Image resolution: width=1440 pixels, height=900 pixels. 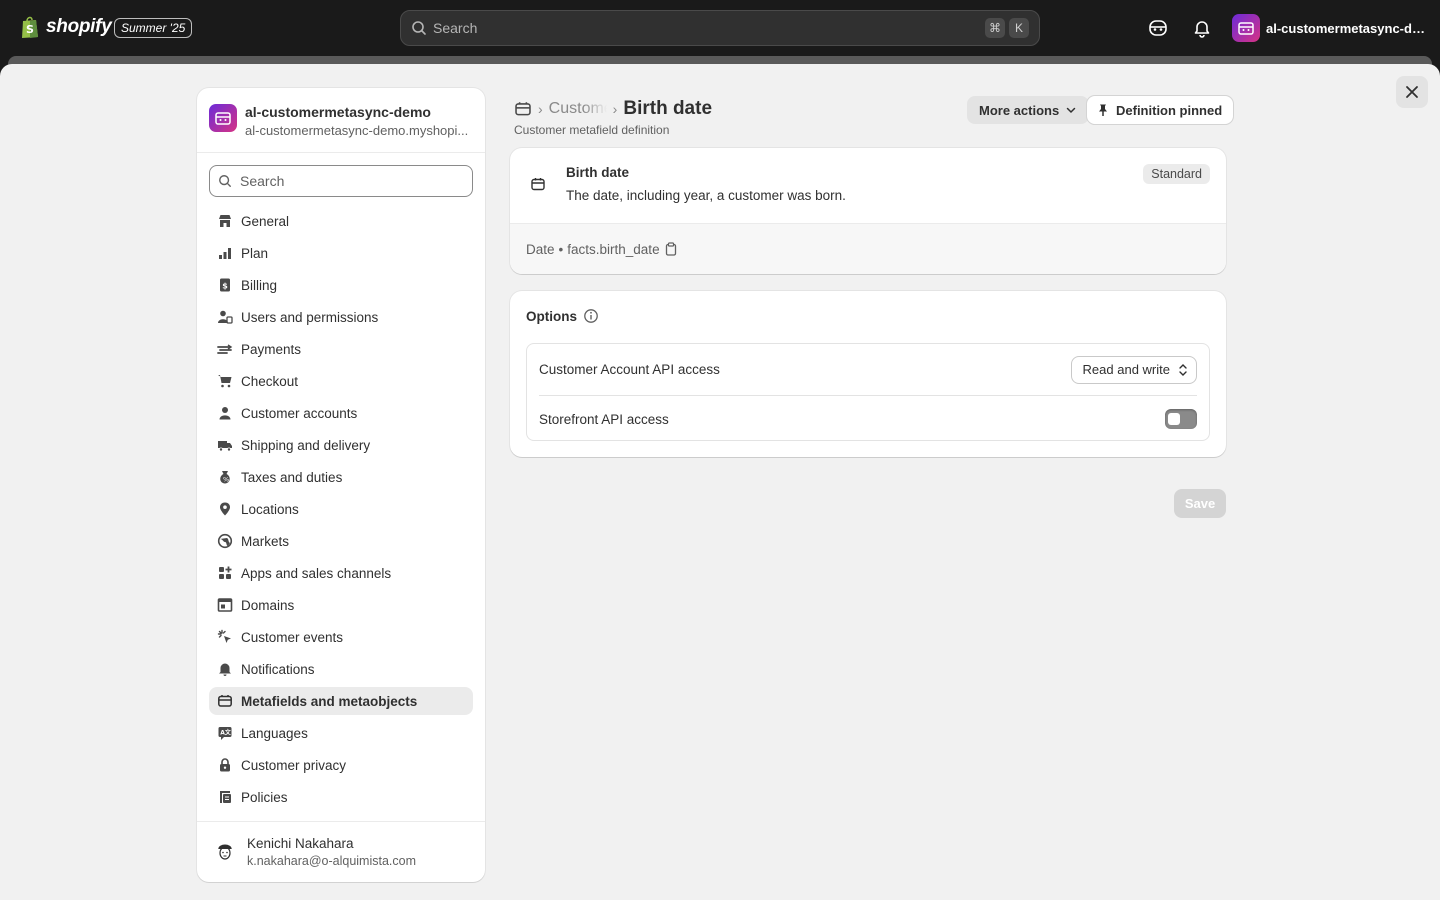 I want to click on plan-icon, so click(x=225, y=253).